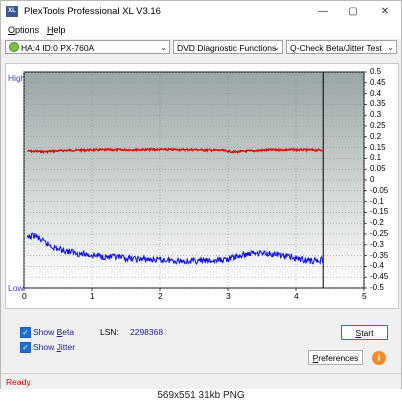  Describe the element at coordinates (378, 125) in the screenshot. I see `y-tick-label: 0.25` at that location.